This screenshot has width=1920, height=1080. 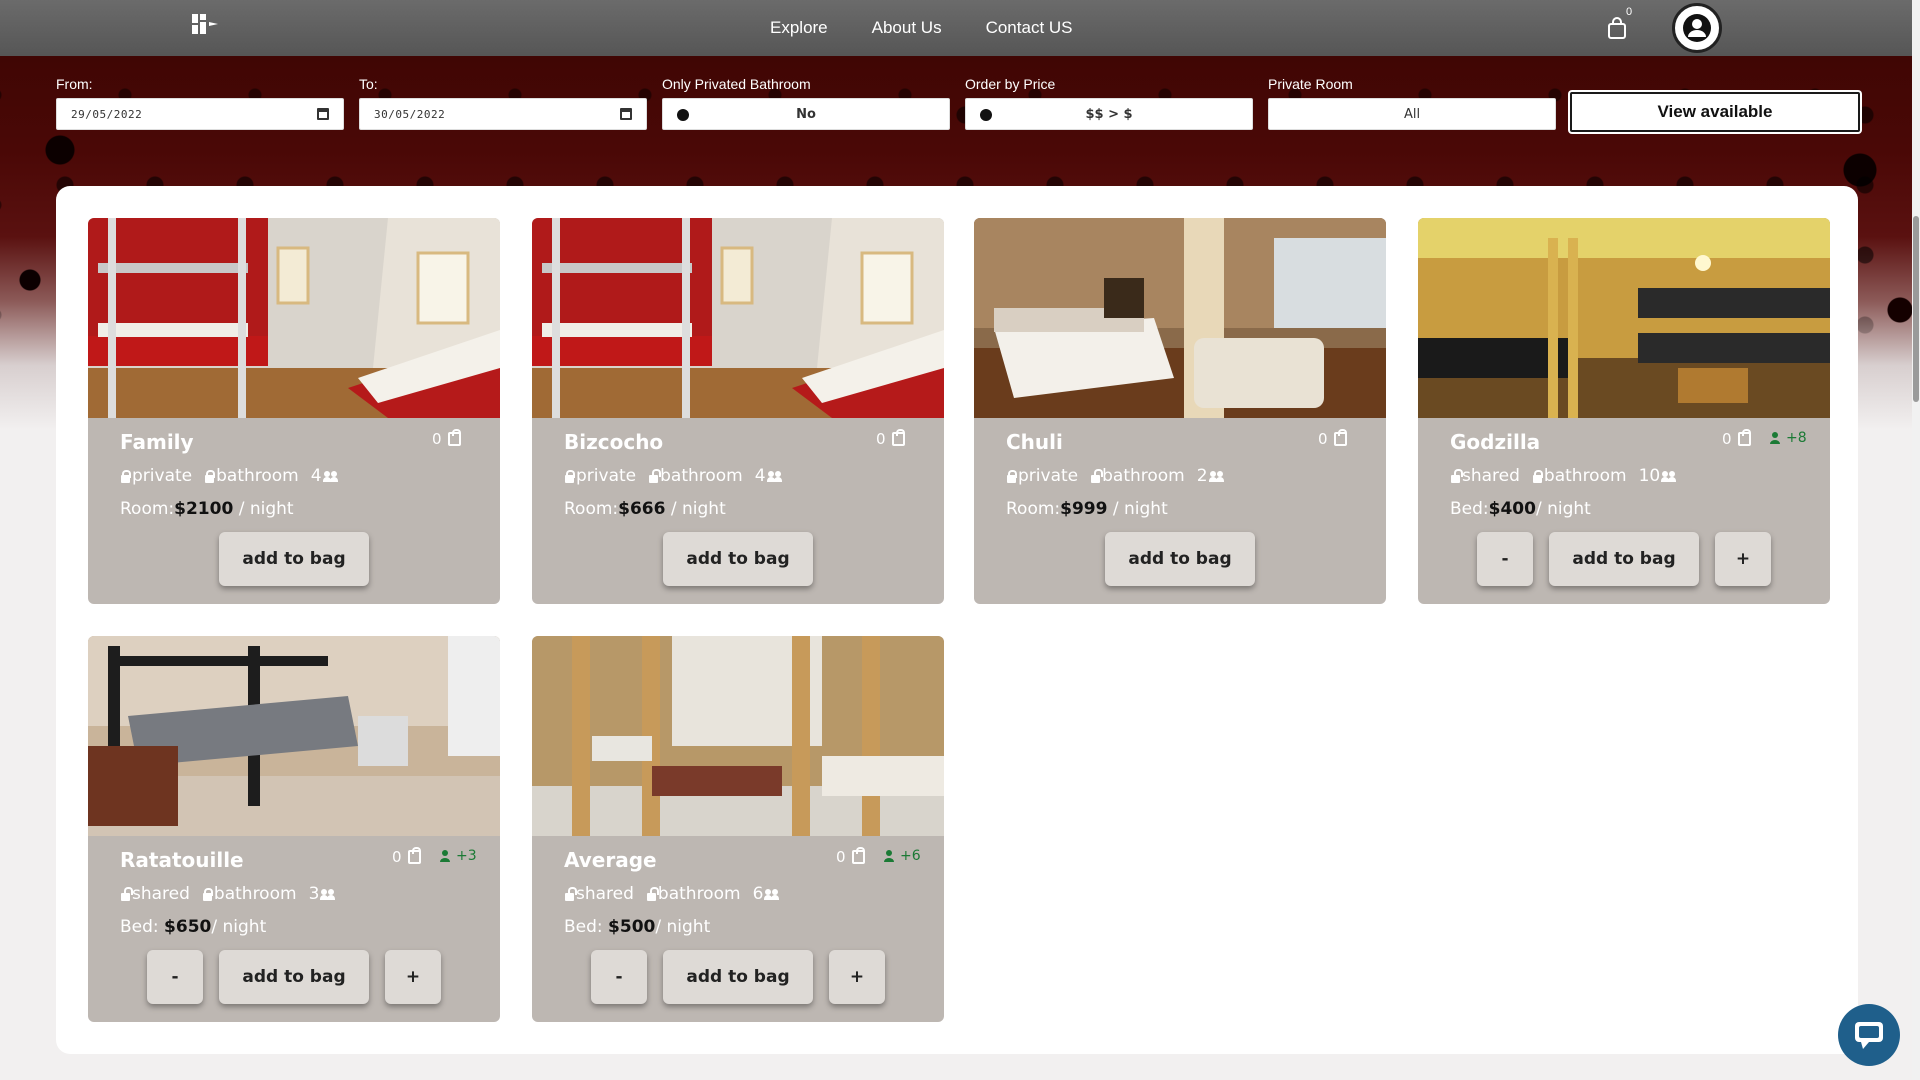 I want to click on private-bathroom-toggle: No, so click(x=806, y=114).